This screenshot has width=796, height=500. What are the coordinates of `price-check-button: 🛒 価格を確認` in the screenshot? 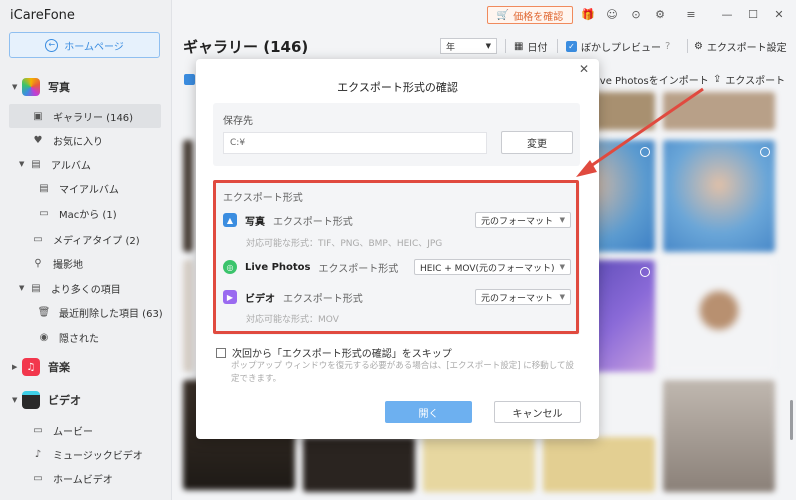 It's located at (530, 15).